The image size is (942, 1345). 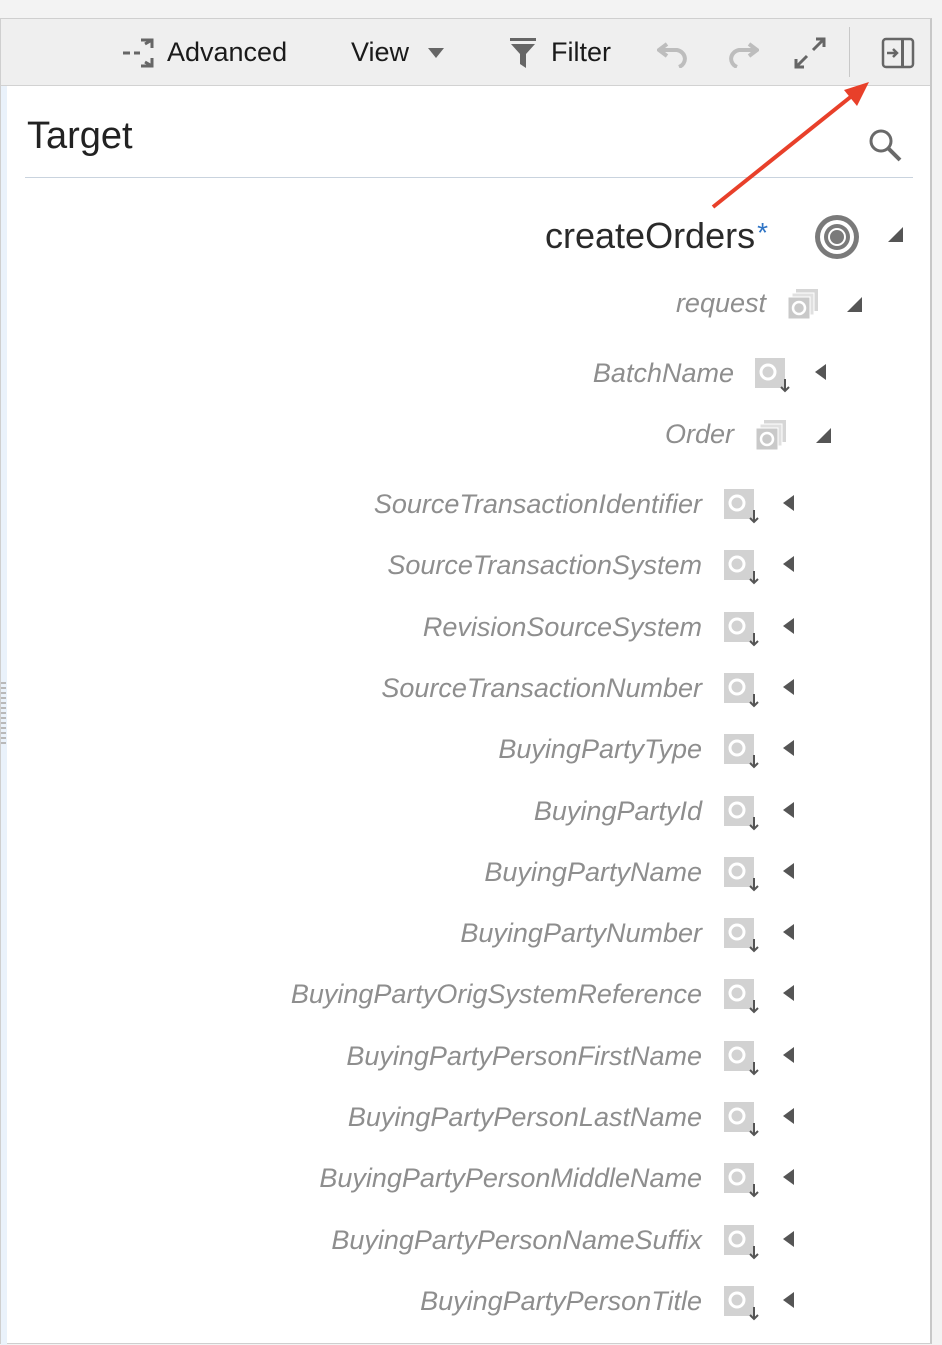 I want to click on target-icon, so click(x=837, y=239).